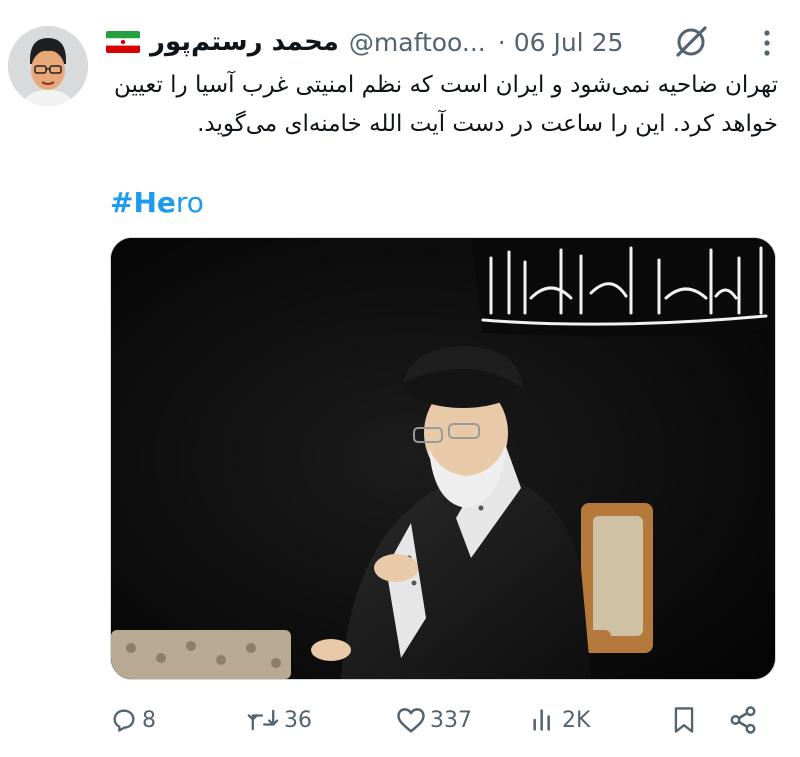  What do you see at coordinates (149, 720) in the screenshot?
I see `reply-count: 8` at bounding box center [149, 720].